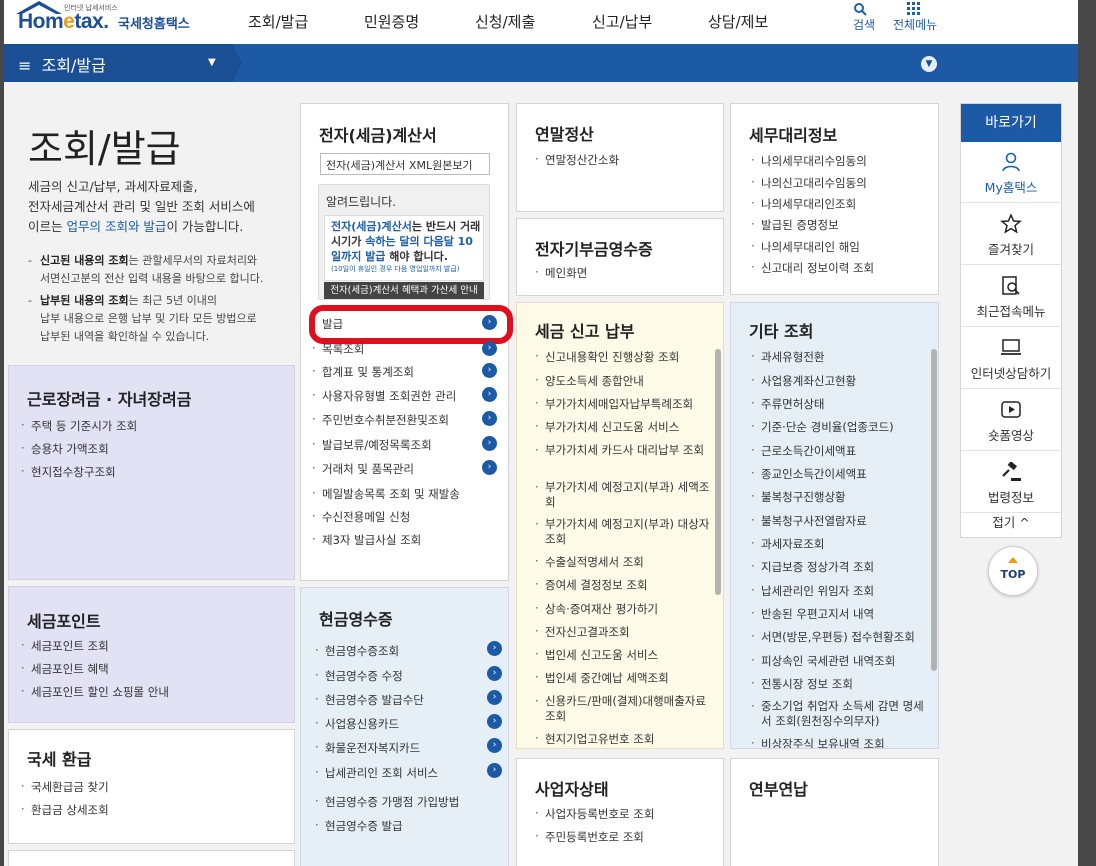 The image size is (1096, 866). Describe the element at coordinates (607, 357) in the screenshot. I see `list-item: 신고내용확인 진행상황 조회` at that location.